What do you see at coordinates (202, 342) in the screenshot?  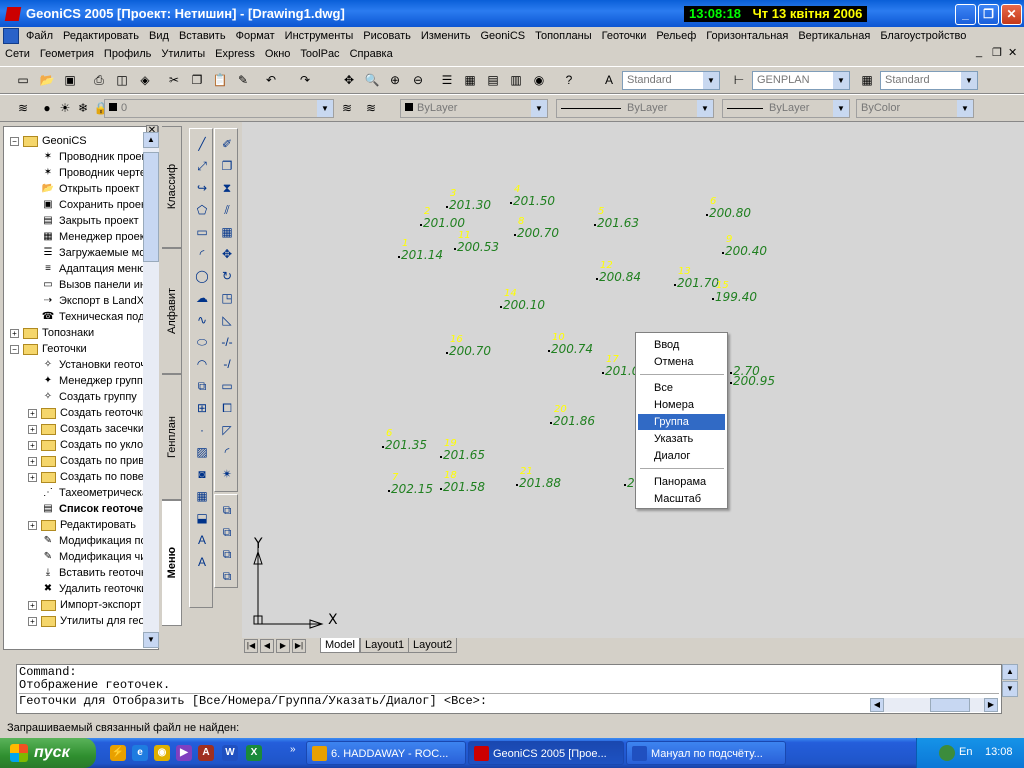 I see `ellipse-icon: ⬭` at bounding box center [202, 342].